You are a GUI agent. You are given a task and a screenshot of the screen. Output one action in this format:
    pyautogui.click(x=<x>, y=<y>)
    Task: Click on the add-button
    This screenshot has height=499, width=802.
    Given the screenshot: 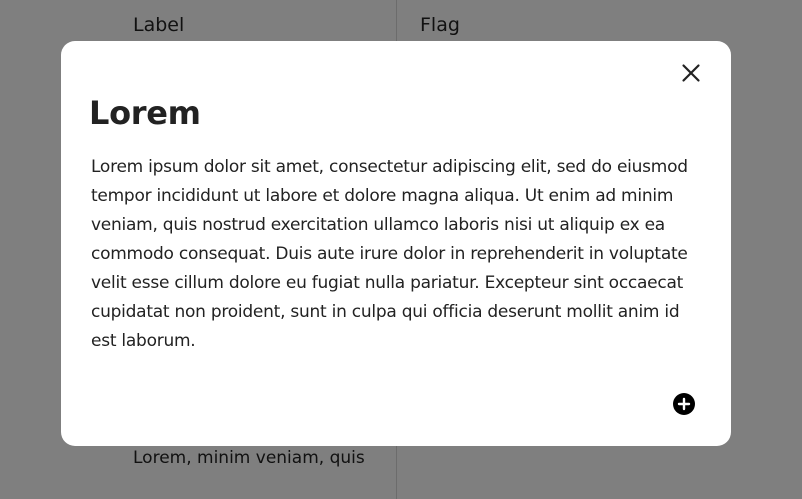 What is the action you would take?
    pyautogui.click(x=684, y=404)
    